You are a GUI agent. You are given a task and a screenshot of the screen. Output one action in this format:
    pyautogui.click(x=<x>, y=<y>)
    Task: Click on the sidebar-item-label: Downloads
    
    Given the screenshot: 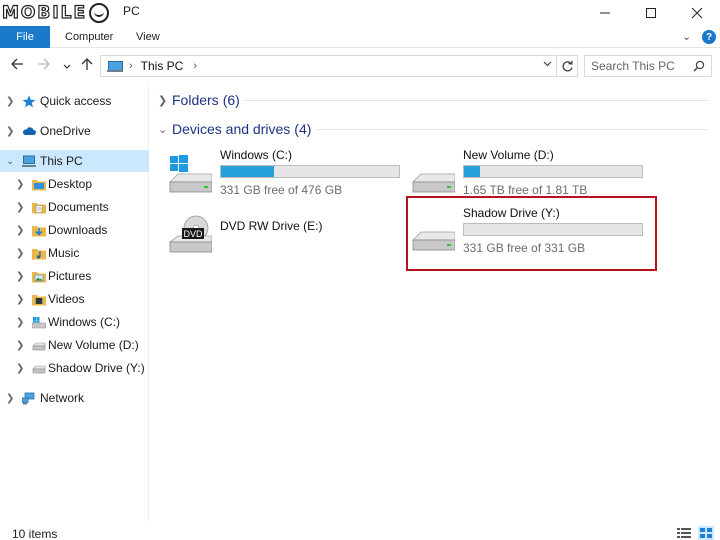 What is the action you would take?
    pyautogui.click(x=78, y=230)
    